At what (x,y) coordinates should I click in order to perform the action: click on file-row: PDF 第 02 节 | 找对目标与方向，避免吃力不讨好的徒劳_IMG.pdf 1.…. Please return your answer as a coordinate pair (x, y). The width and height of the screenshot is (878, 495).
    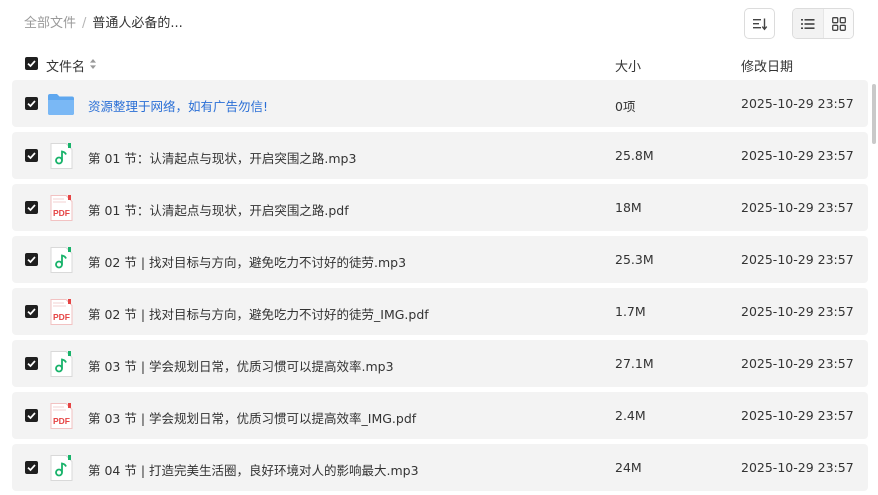
    Looking at the image, I should click on (440, 311).